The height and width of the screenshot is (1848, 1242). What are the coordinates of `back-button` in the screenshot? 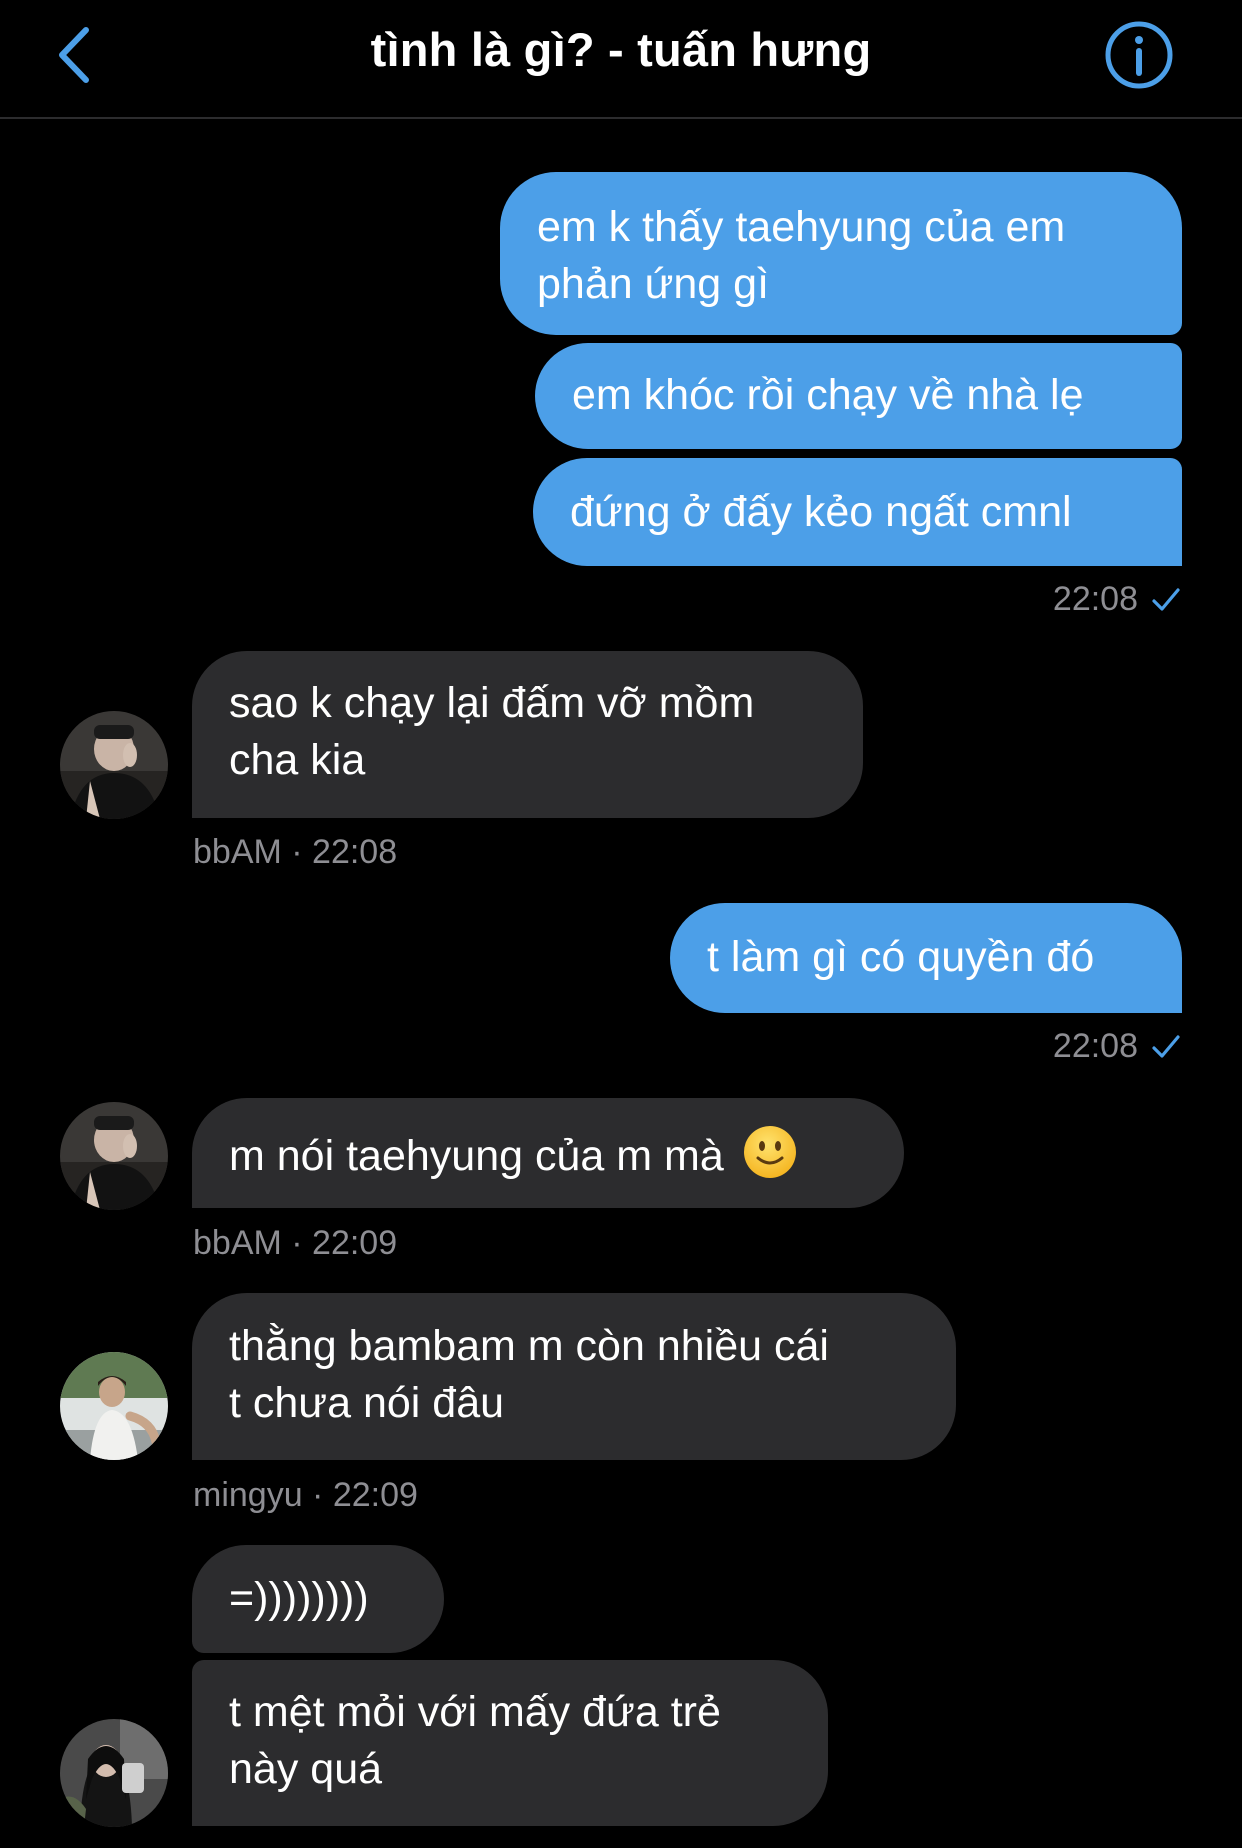 It's located at (74, 55).